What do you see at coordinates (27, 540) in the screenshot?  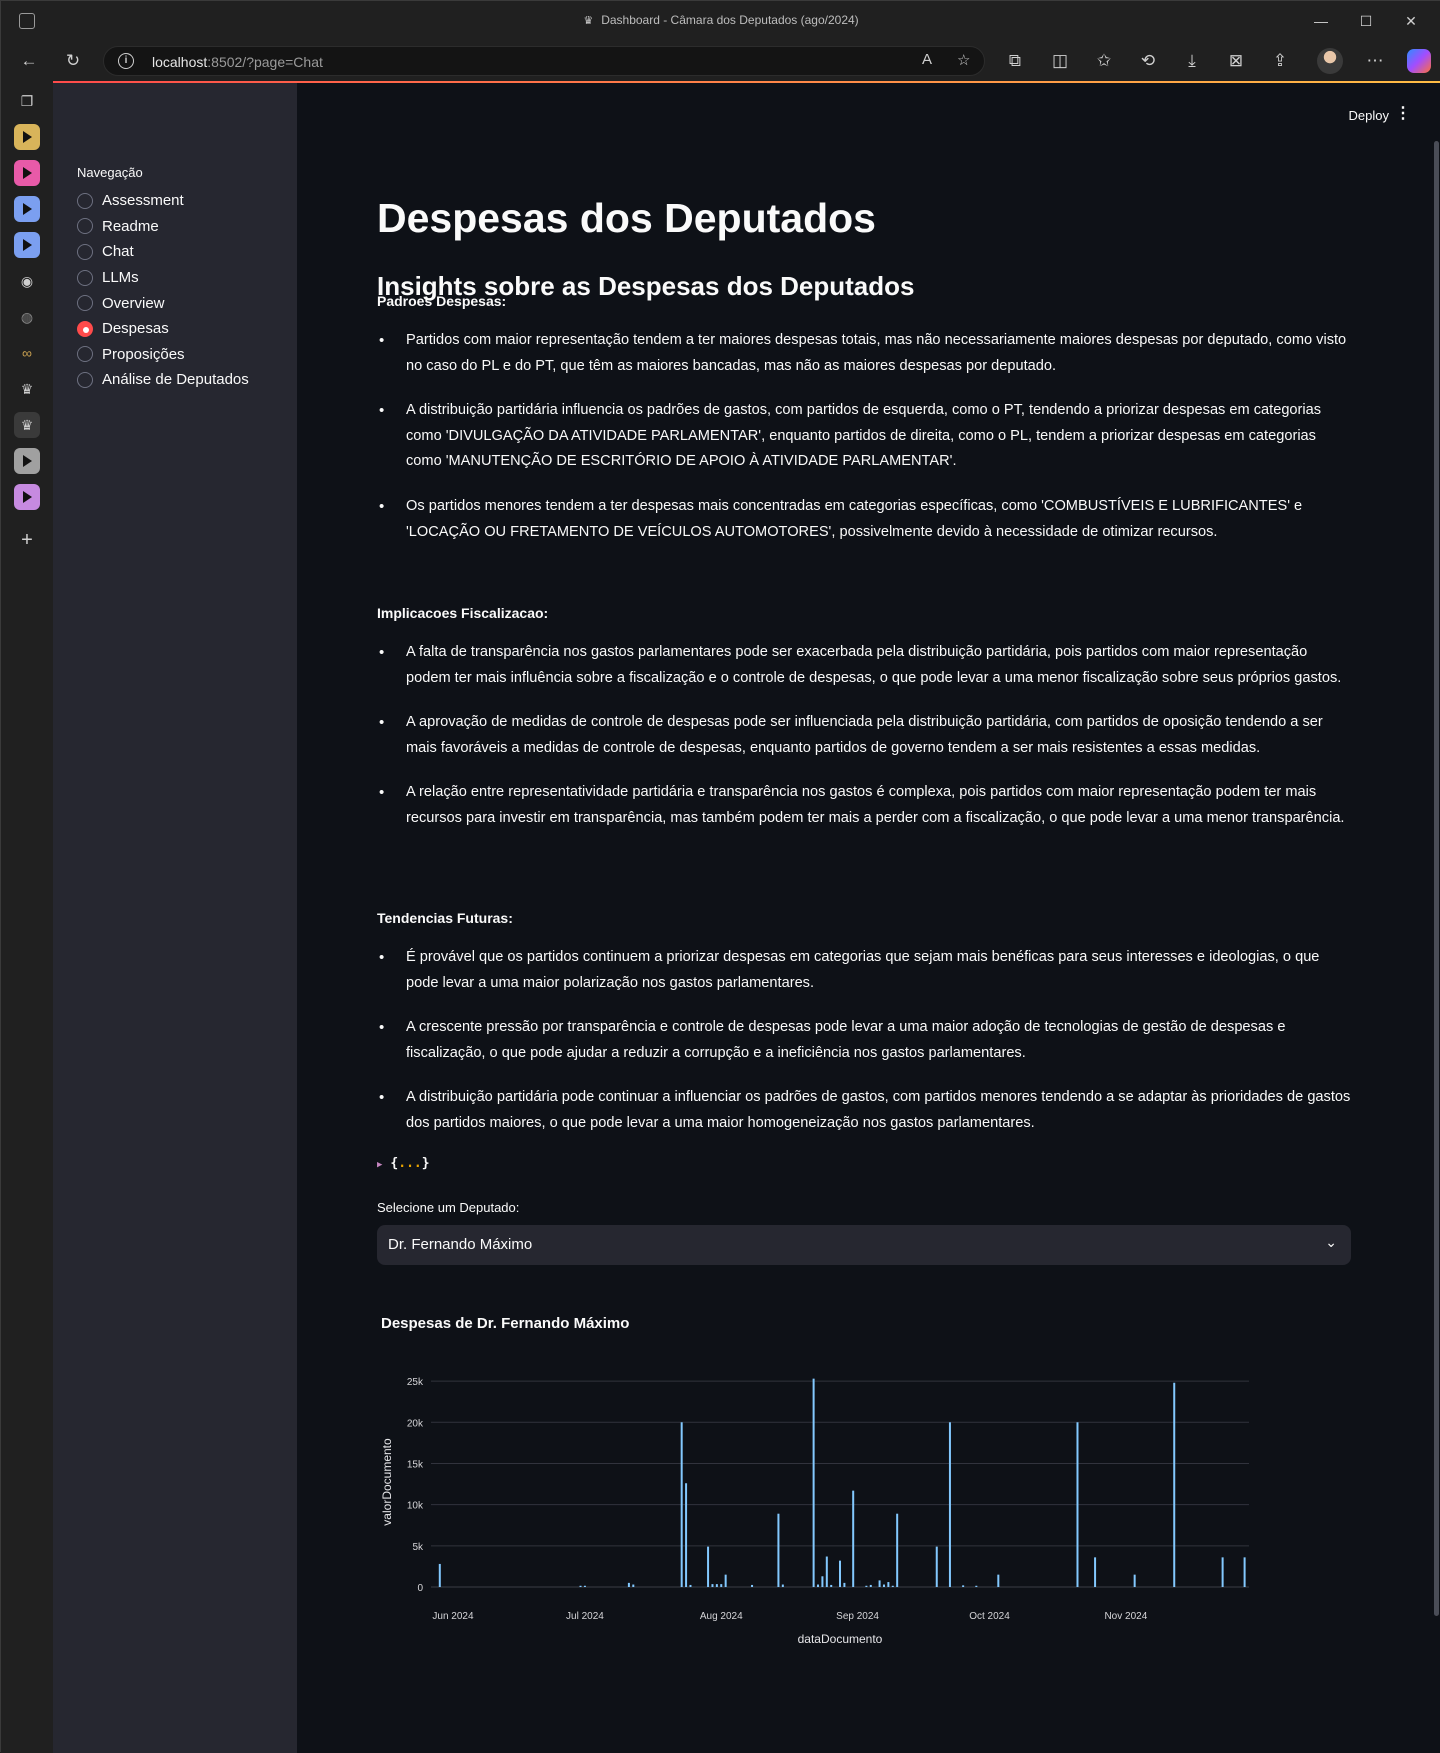 I see `new-tab-icon: +` at bounding box center [27, 540].